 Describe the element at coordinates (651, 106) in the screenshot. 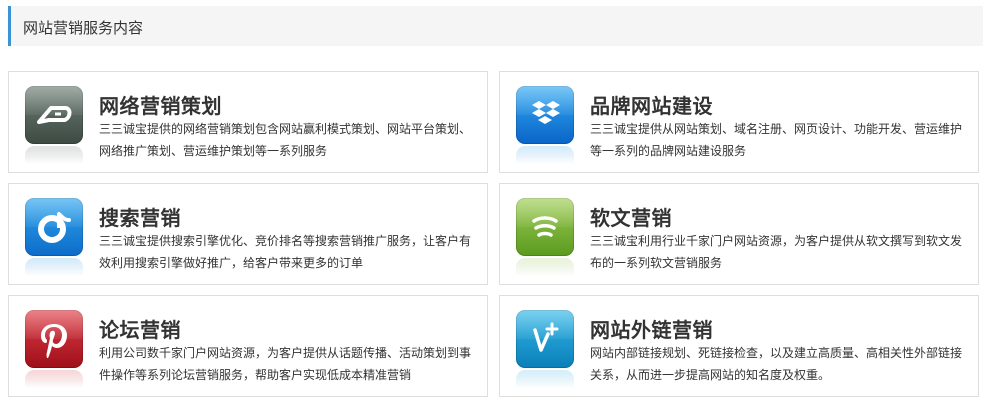

I see `service-title: 品牌网站建设` at that location.